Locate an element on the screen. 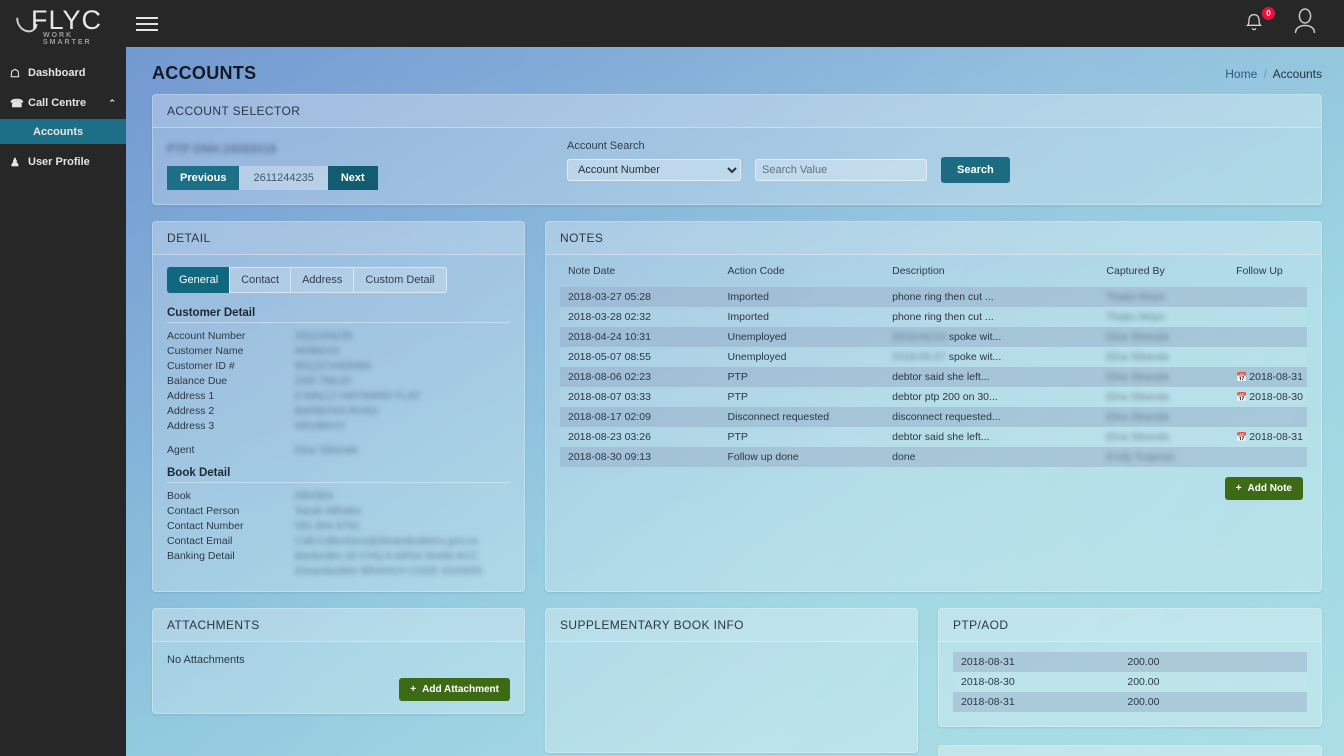 The image size is (1344, 756). field-value: Sarah Mthabo is located at coordinates (328, 511).